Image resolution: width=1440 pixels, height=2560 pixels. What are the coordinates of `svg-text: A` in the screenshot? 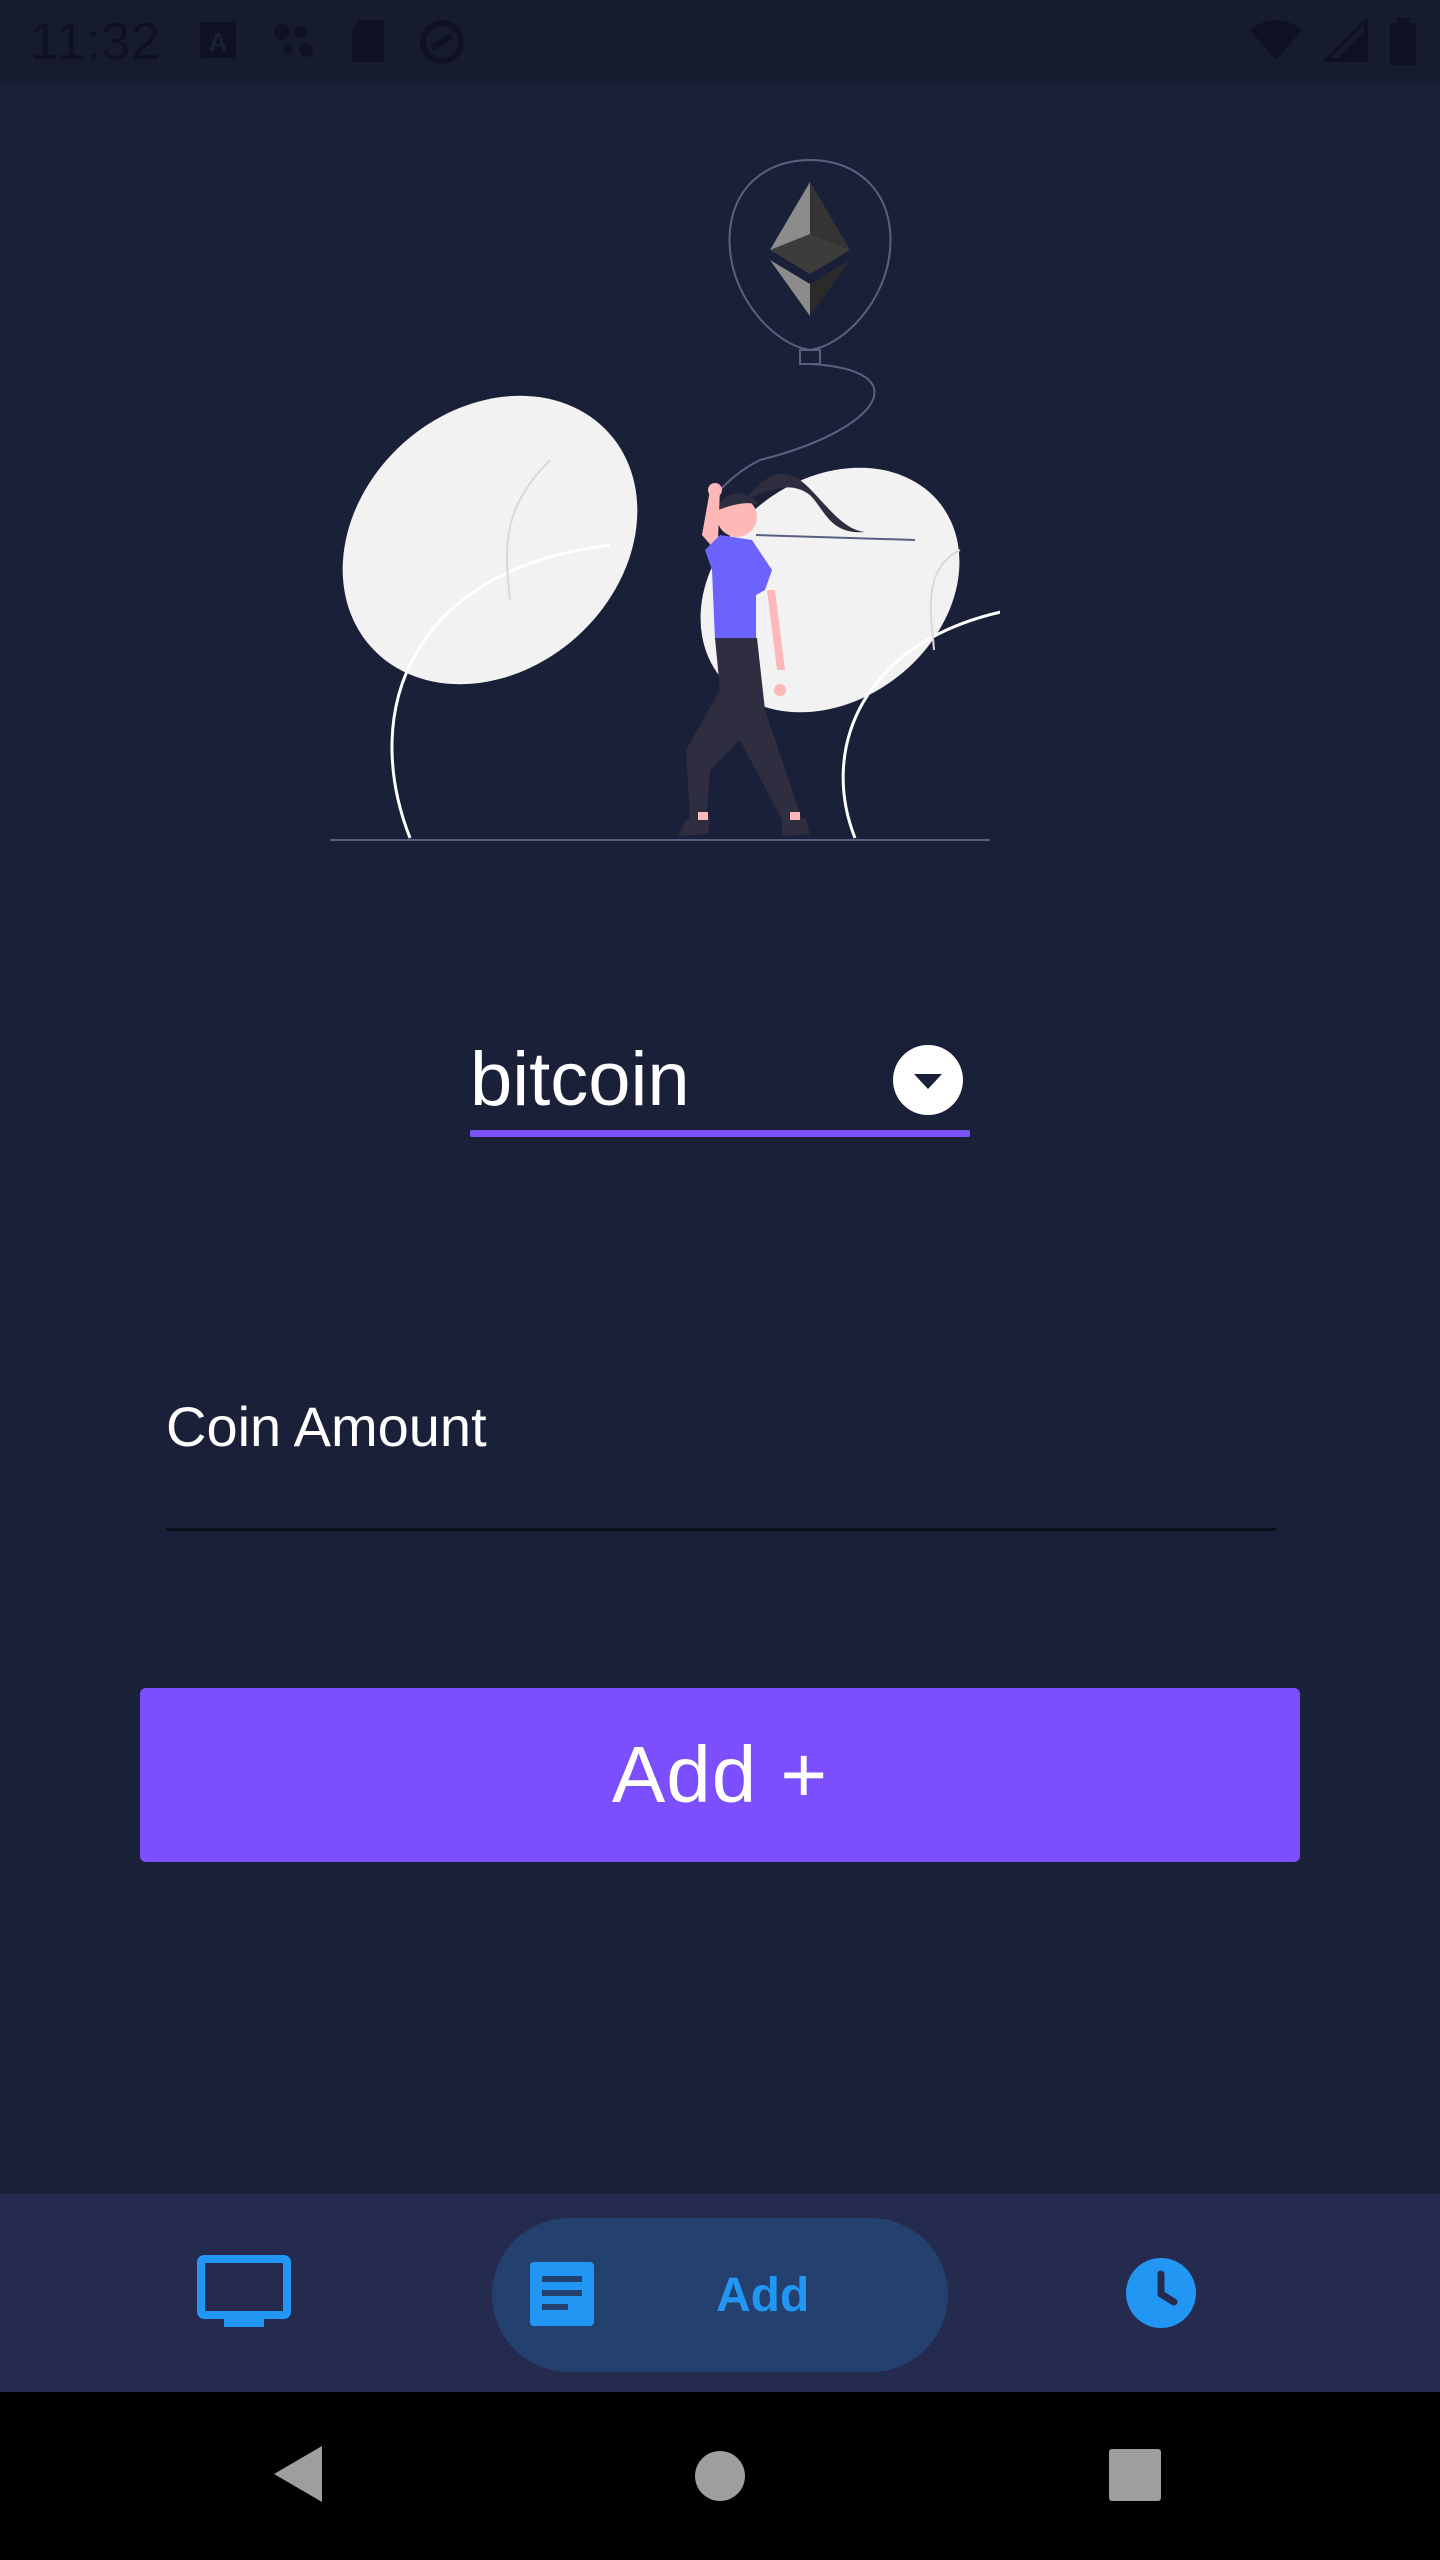 It's located at (218, 42).